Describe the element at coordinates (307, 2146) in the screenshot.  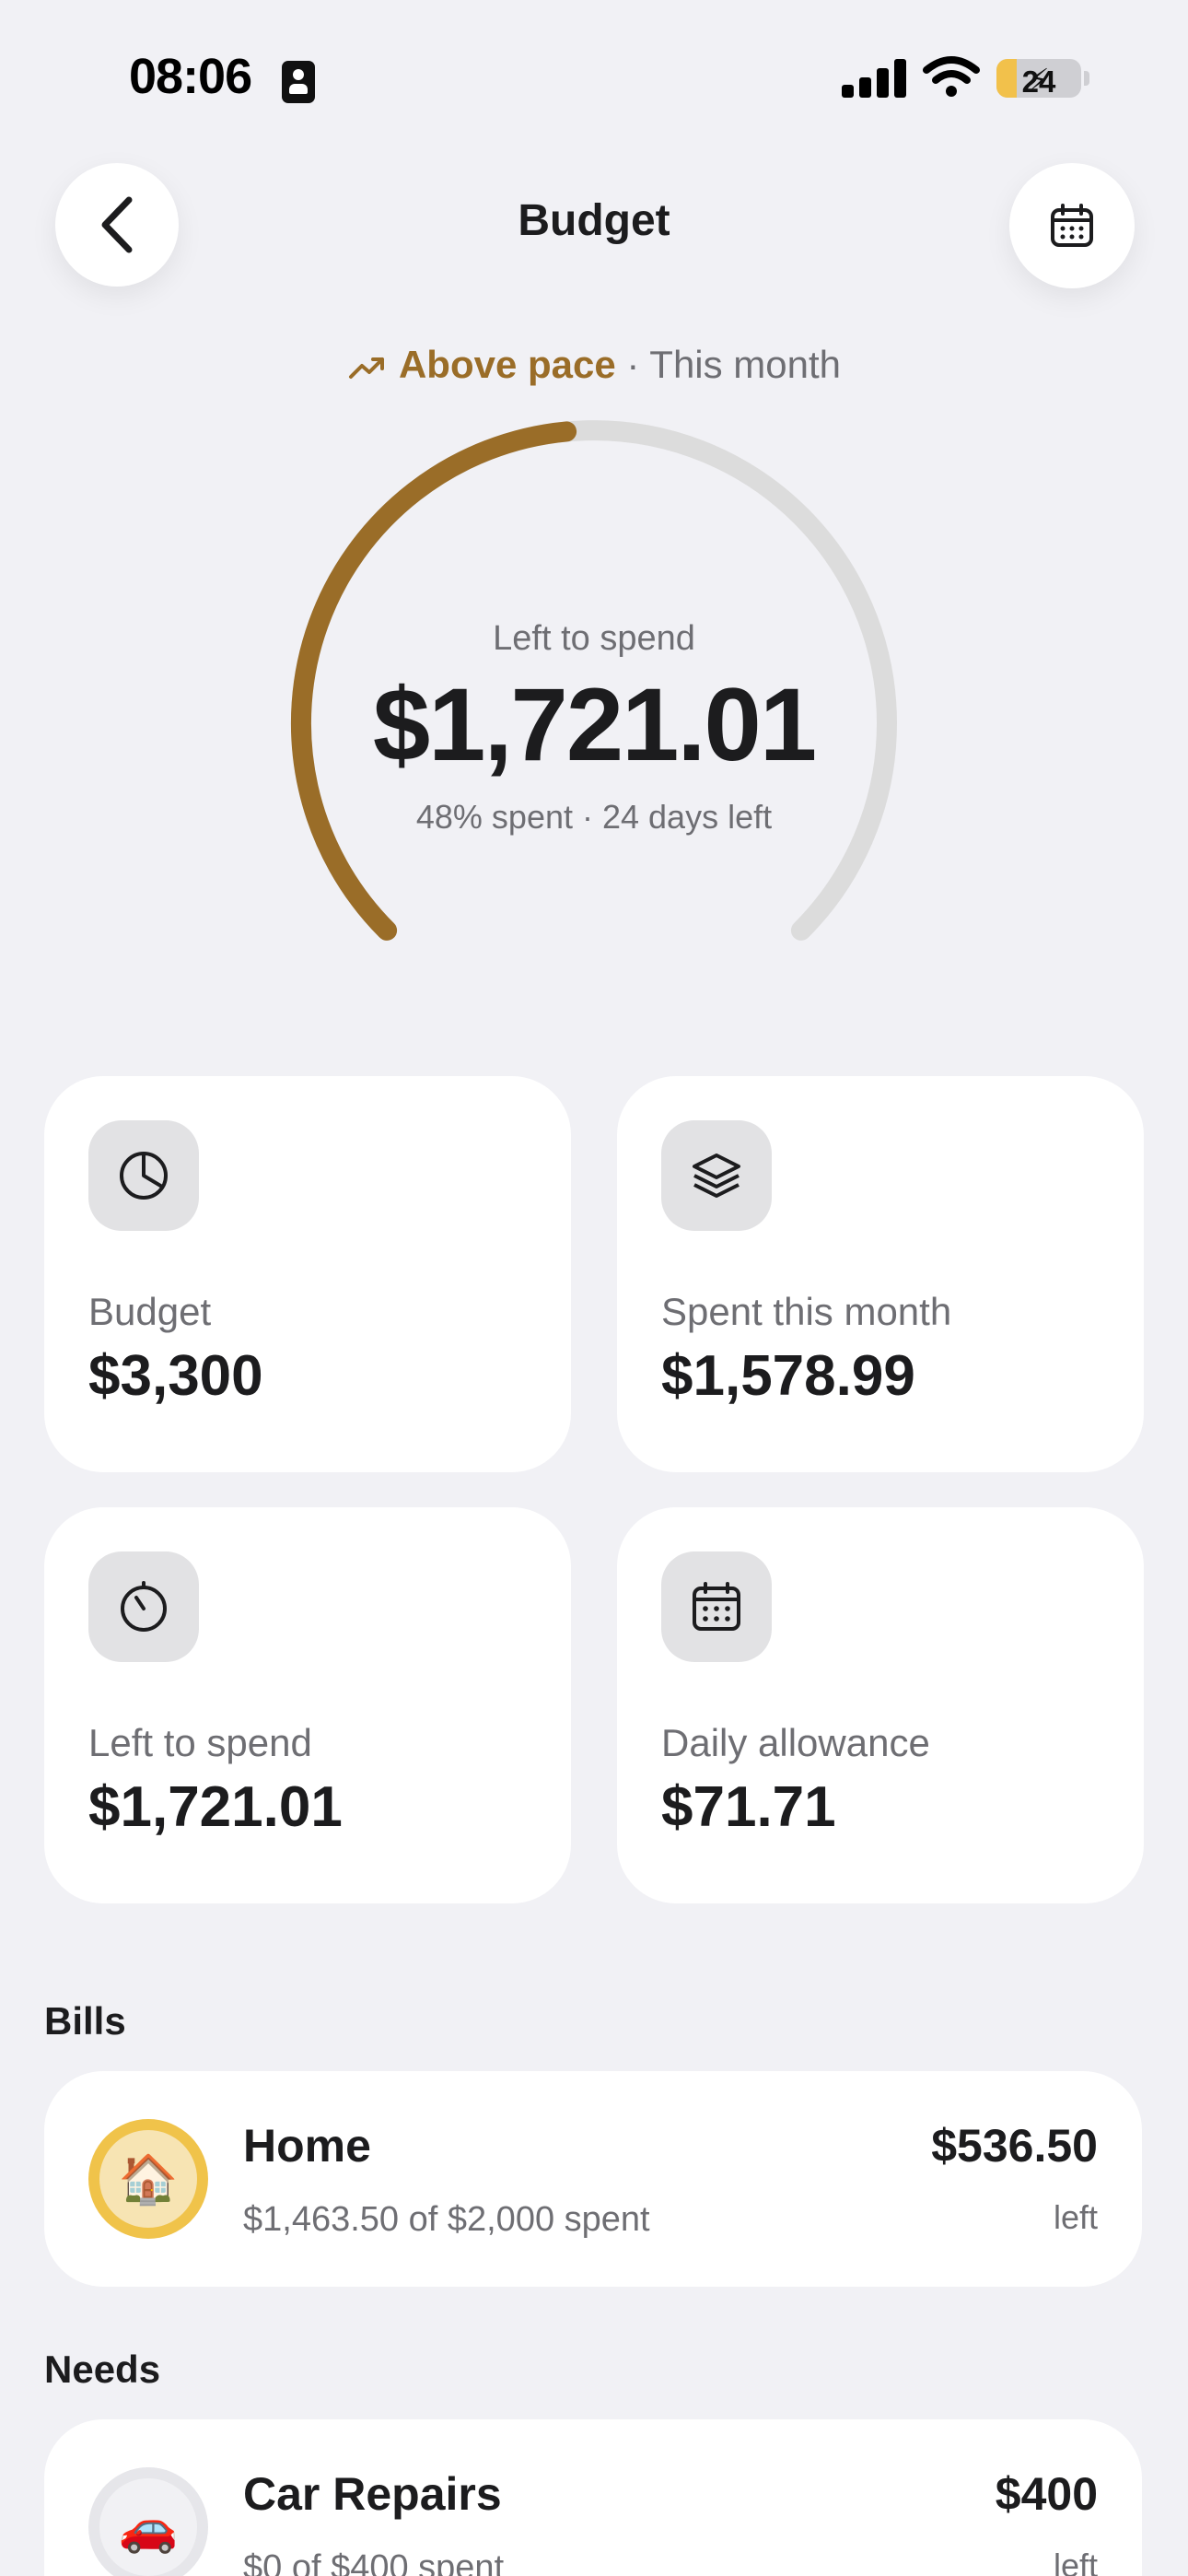
I see `item-name: Home` at that location.